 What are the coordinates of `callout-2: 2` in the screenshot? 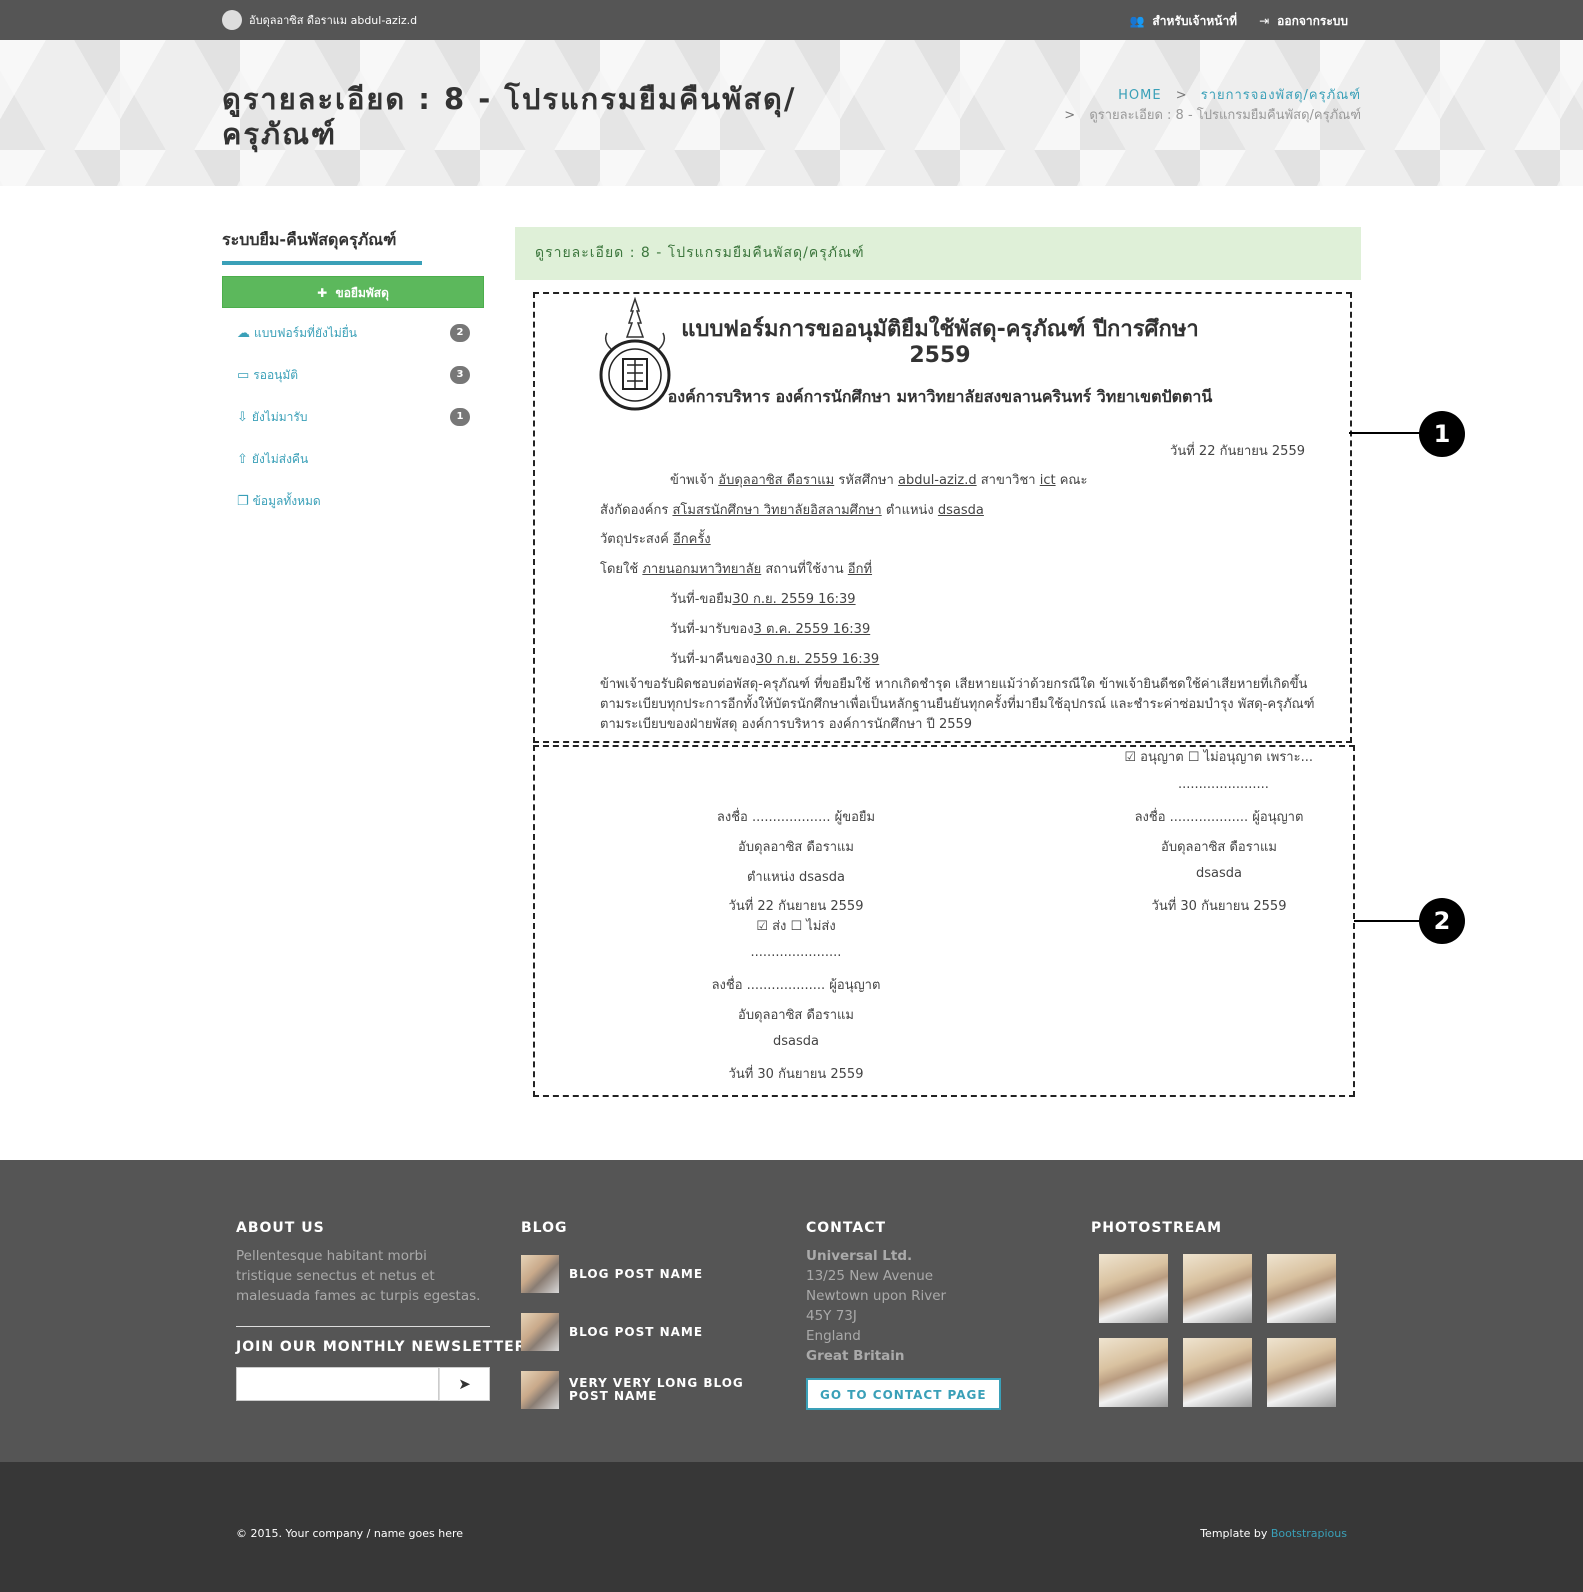 It's located at (1442, 921).